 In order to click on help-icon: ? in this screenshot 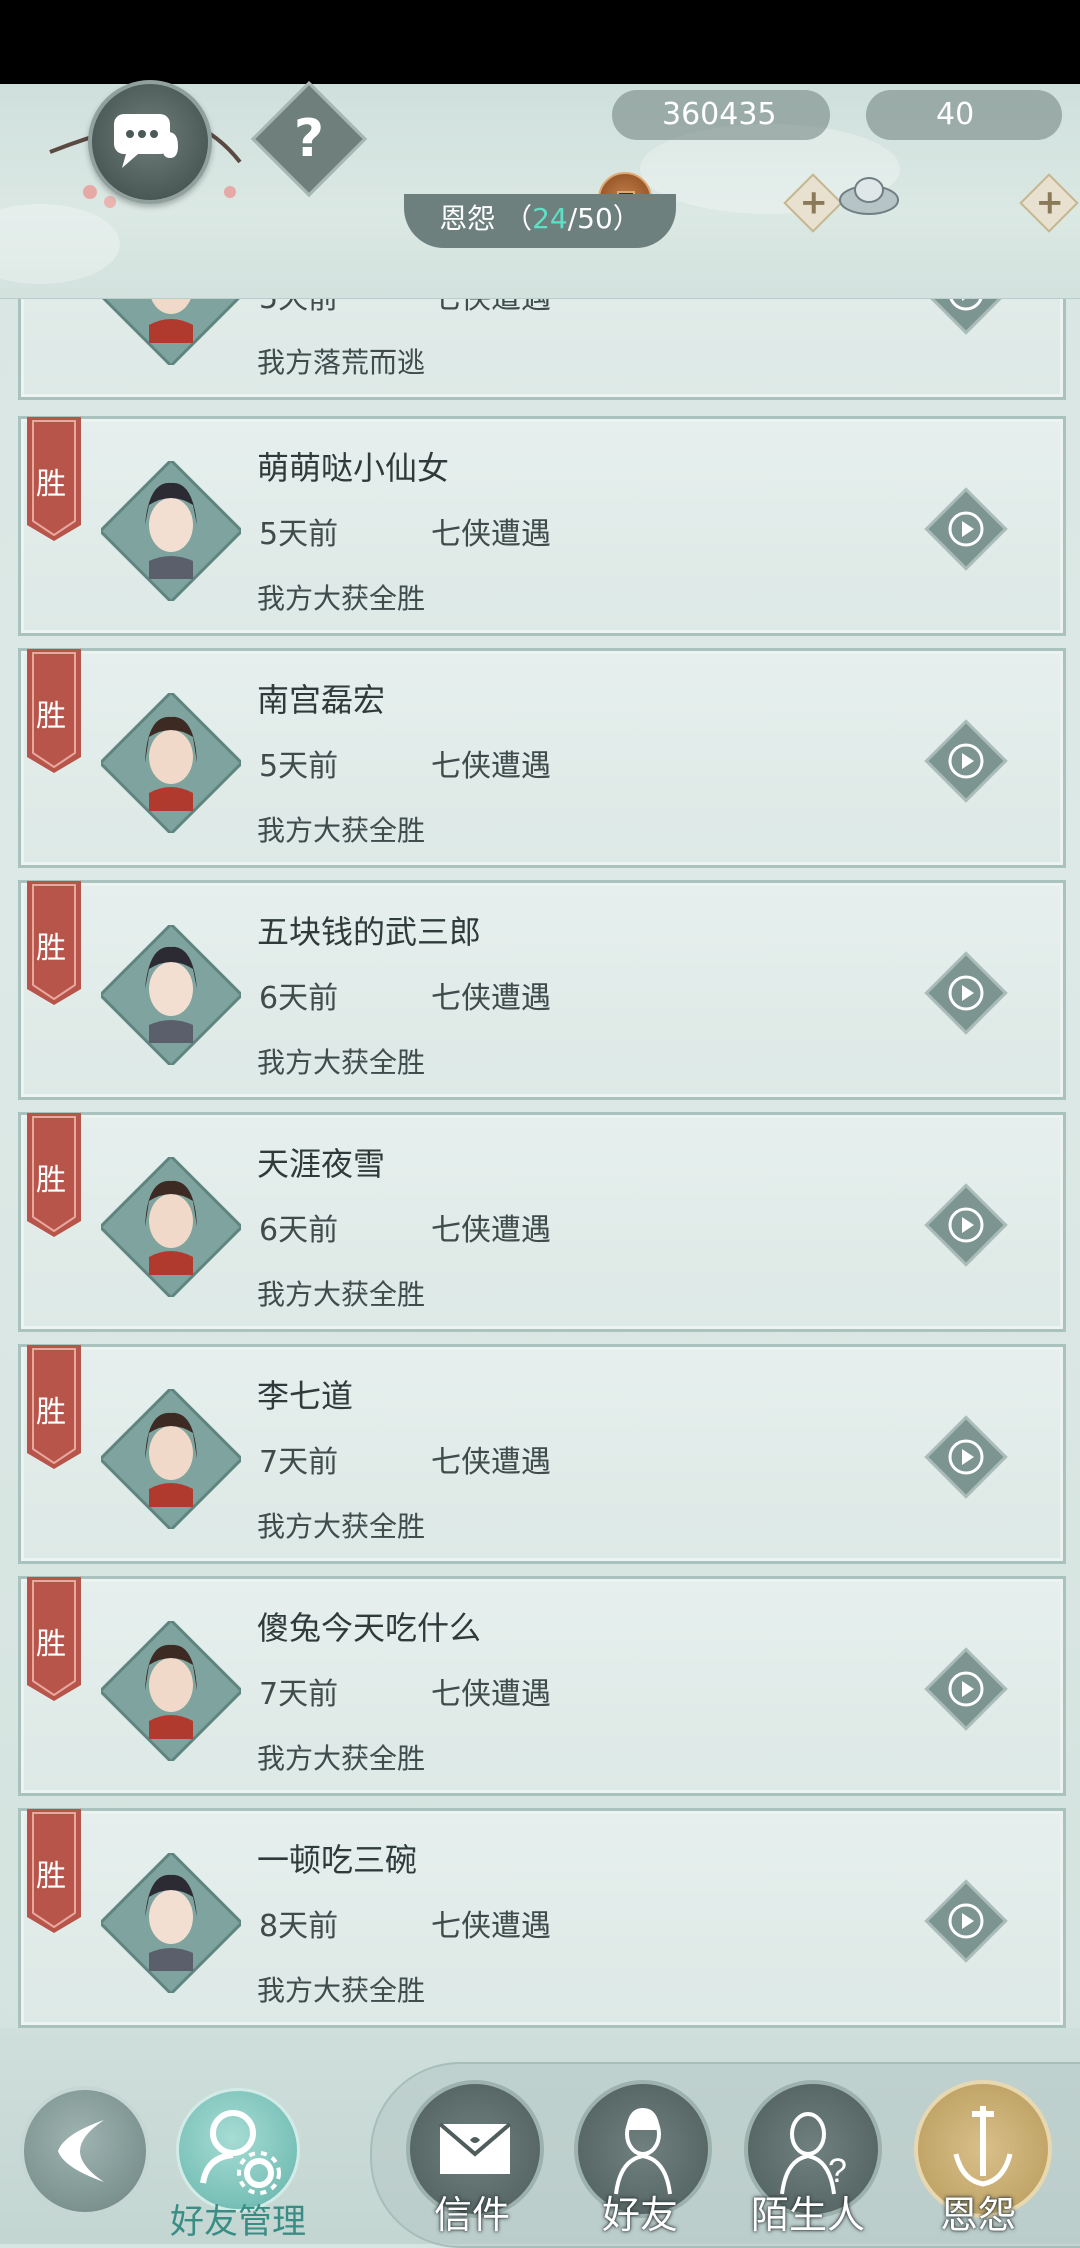, I will do `click(309, 139)`.